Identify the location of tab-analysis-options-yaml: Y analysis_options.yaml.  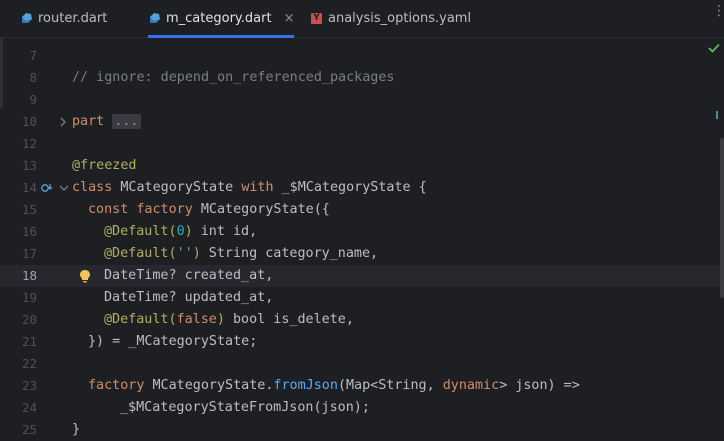
(391, 18).